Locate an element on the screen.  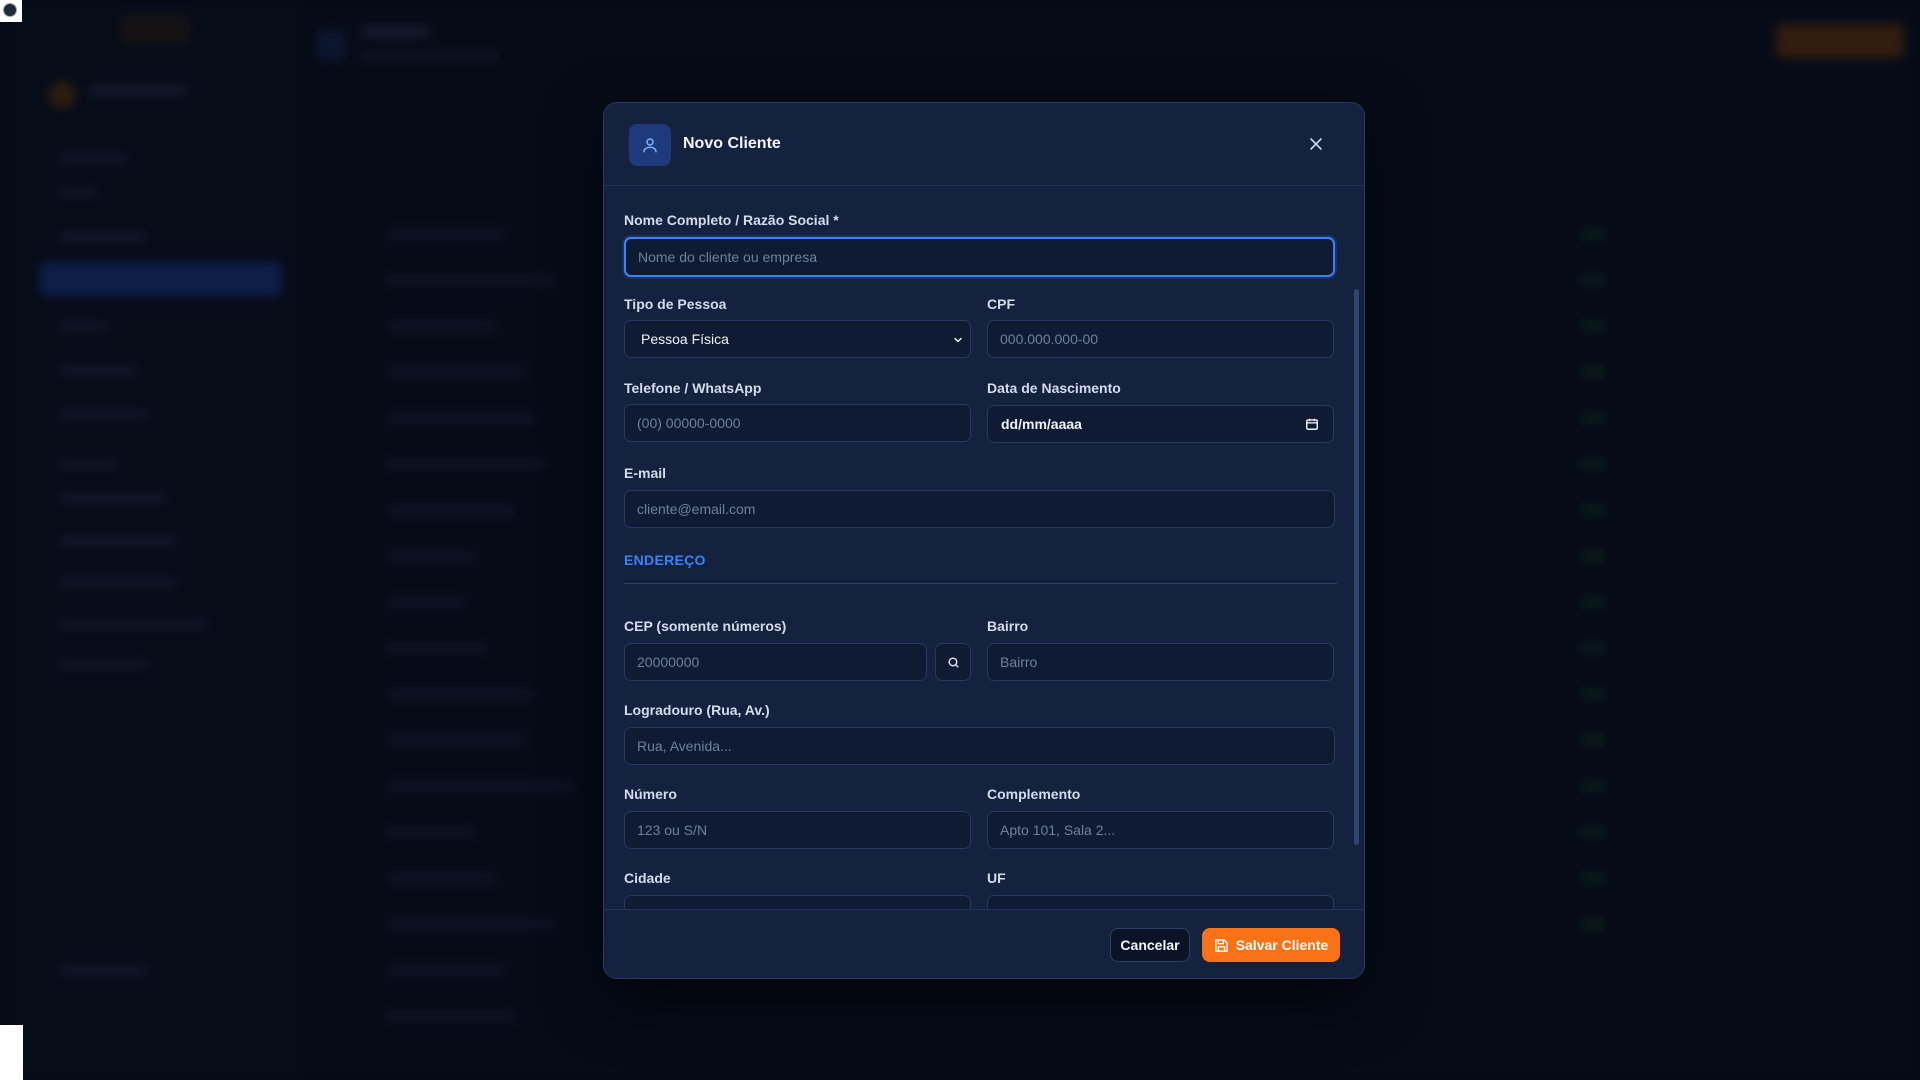
bairro-label: Bairro is located at coordinates (1008, 626).